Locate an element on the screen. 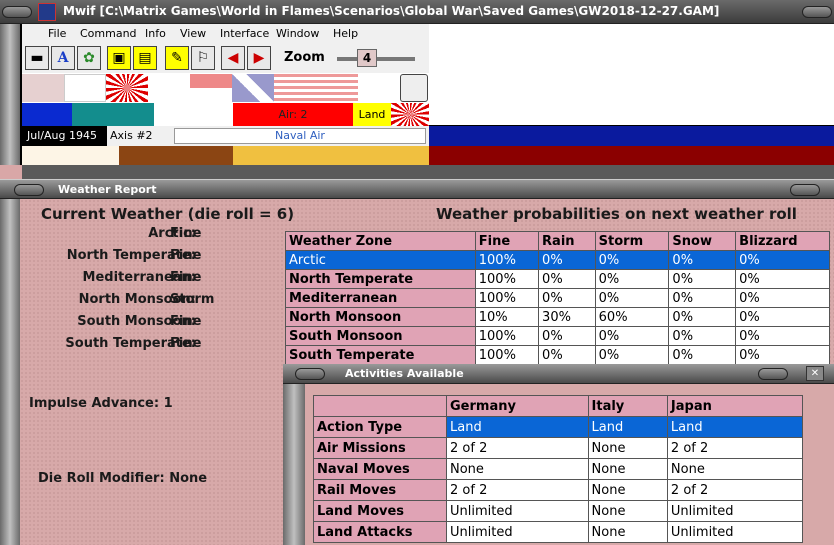  table-row: Arctic 100% 0% 0% 0% 0% is located at coordinates (557, 260).